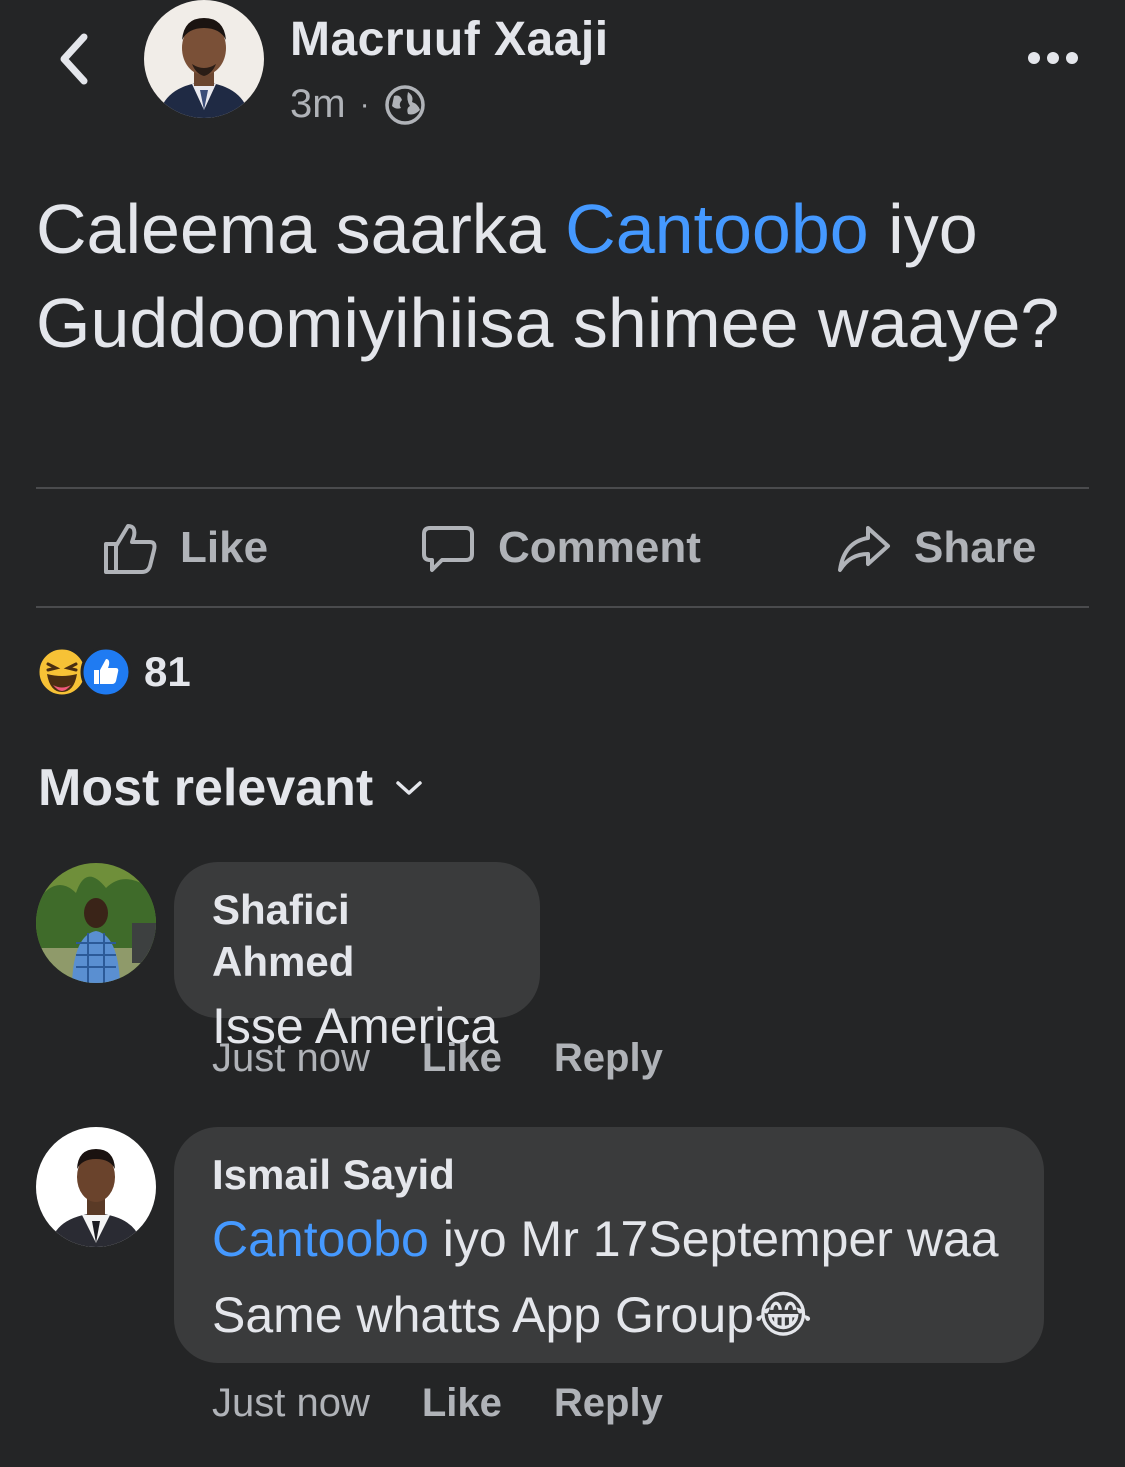 The height and width of the screenshot is (1467, 1125). Describe the element at coordinates (301, 229) in the screenshot. I see `post-text-part1: Caleema saarka` at that location.